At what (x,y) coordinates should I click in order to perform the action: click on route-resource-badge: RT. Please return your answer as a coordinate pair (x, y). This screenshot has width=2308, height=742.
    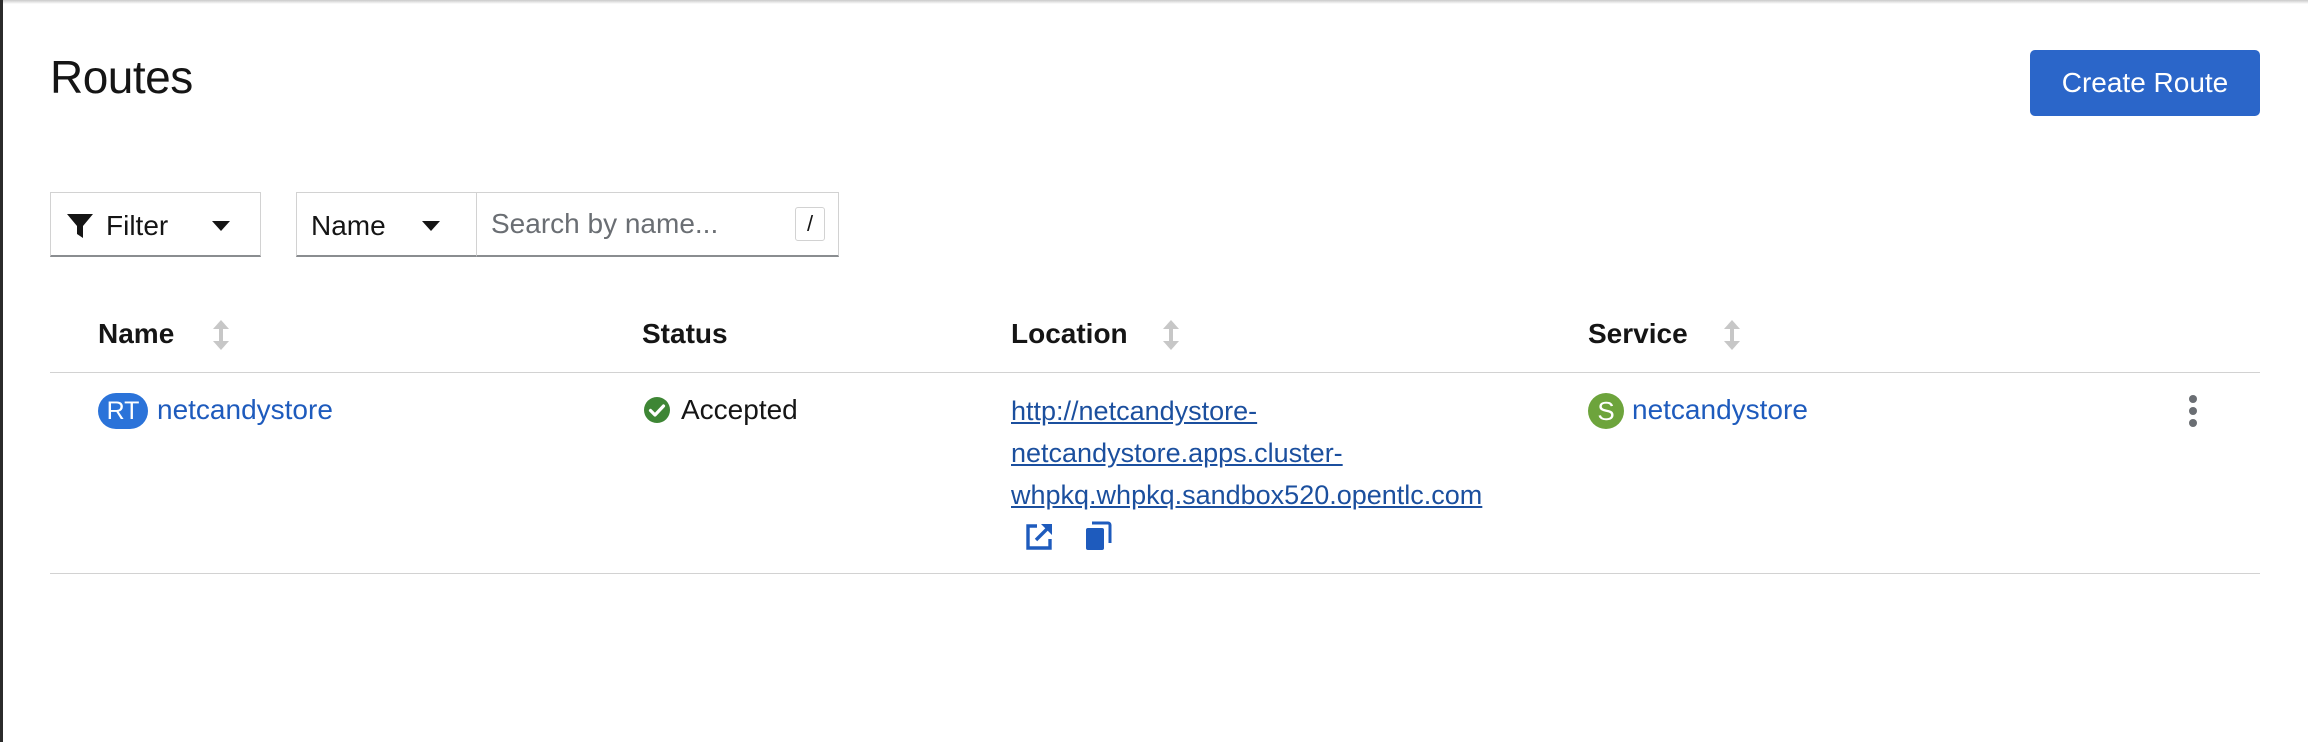
    Looking at the image, I should click on (123, 411).